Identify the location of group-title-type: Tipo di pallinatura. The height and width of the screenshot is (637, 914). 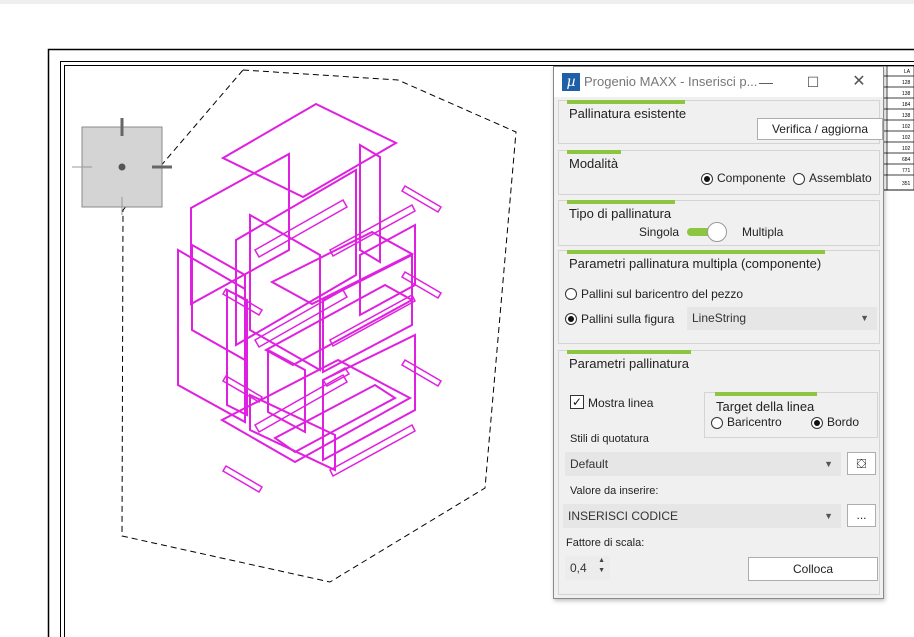
(620, 213).